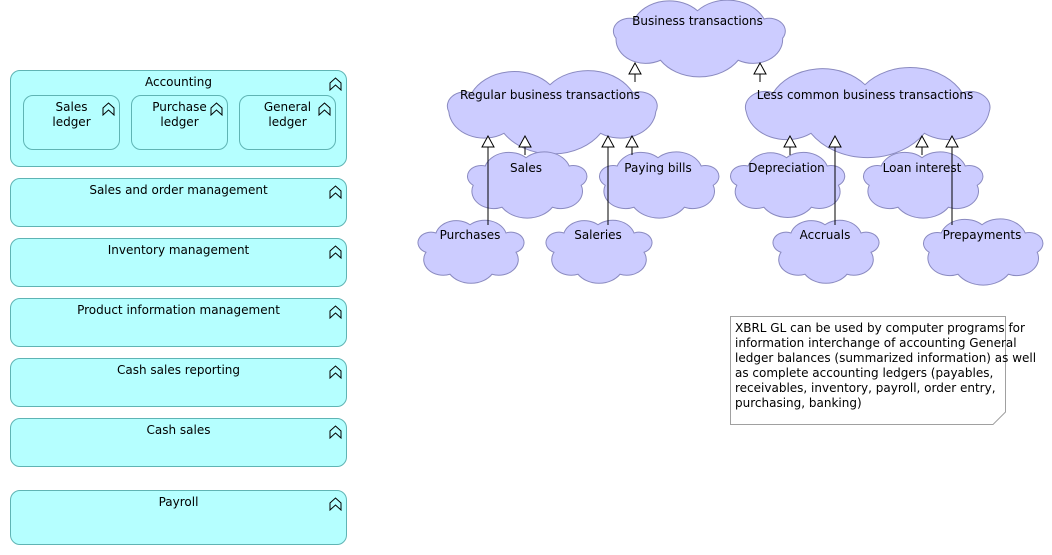 The width and height of the screenshot is (1052, 555). I want to click on function-inventory-management: Inventory management, so click(178, 262).